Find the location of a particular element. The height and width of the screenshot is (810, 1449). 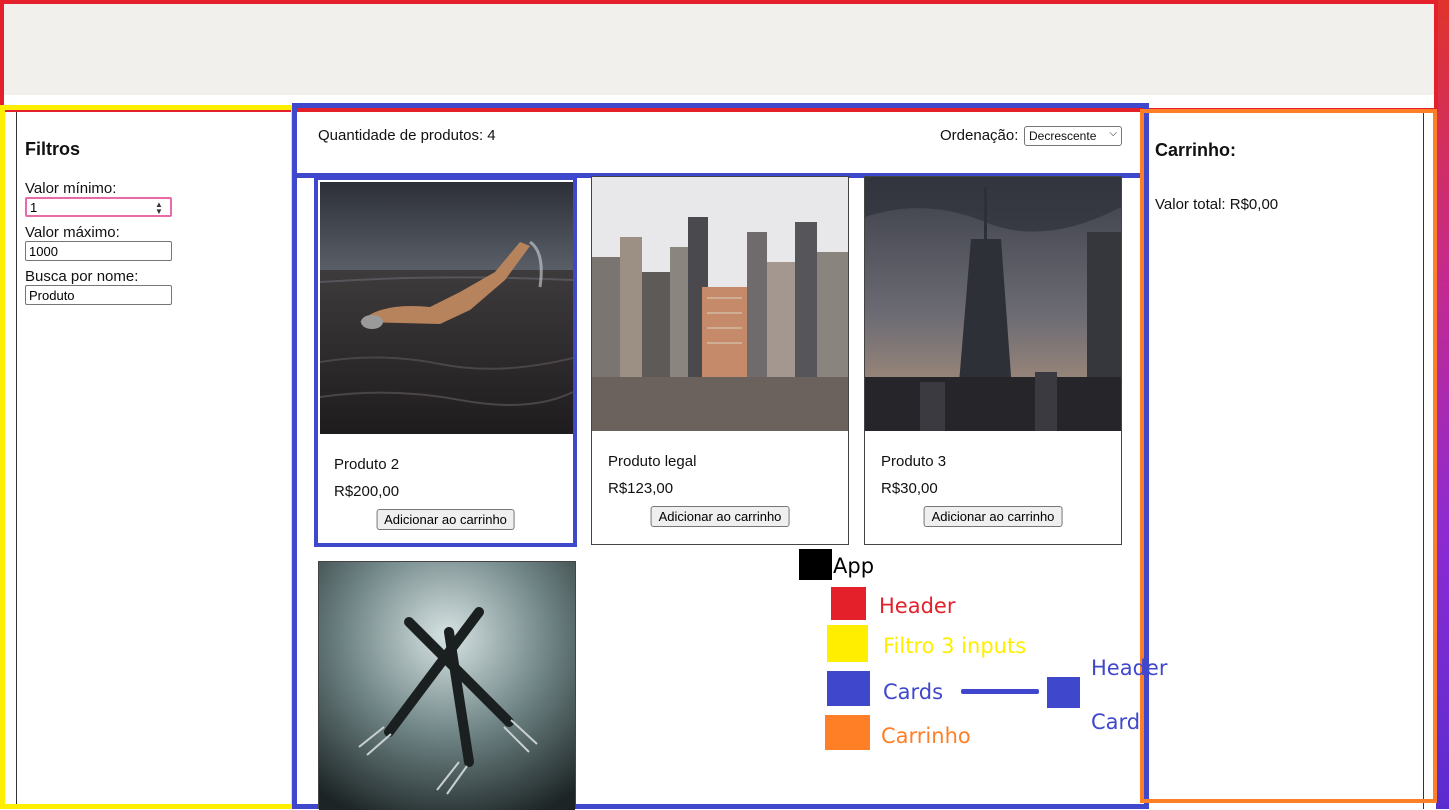

max-value-label: Valor máximo: is located at coordinates (72, 232).